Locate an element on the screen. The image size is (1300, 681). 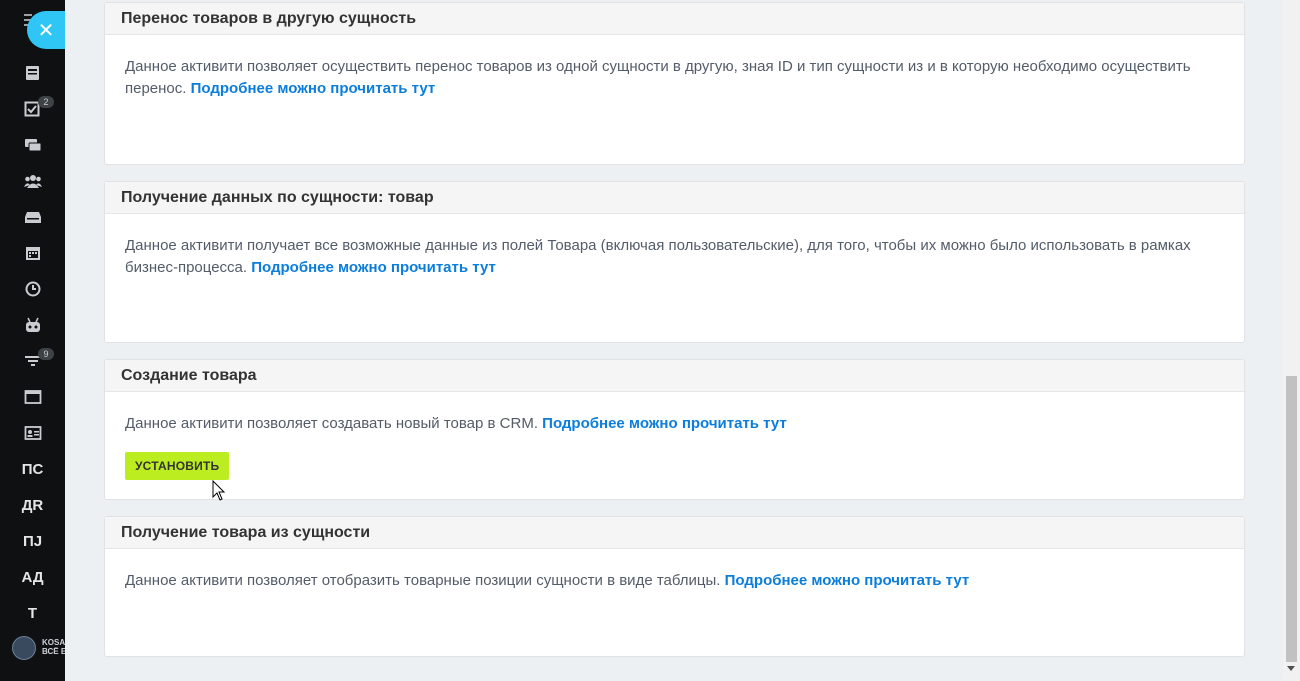
sidebar-item-ps: ПС is located at coordinates (32, 469).